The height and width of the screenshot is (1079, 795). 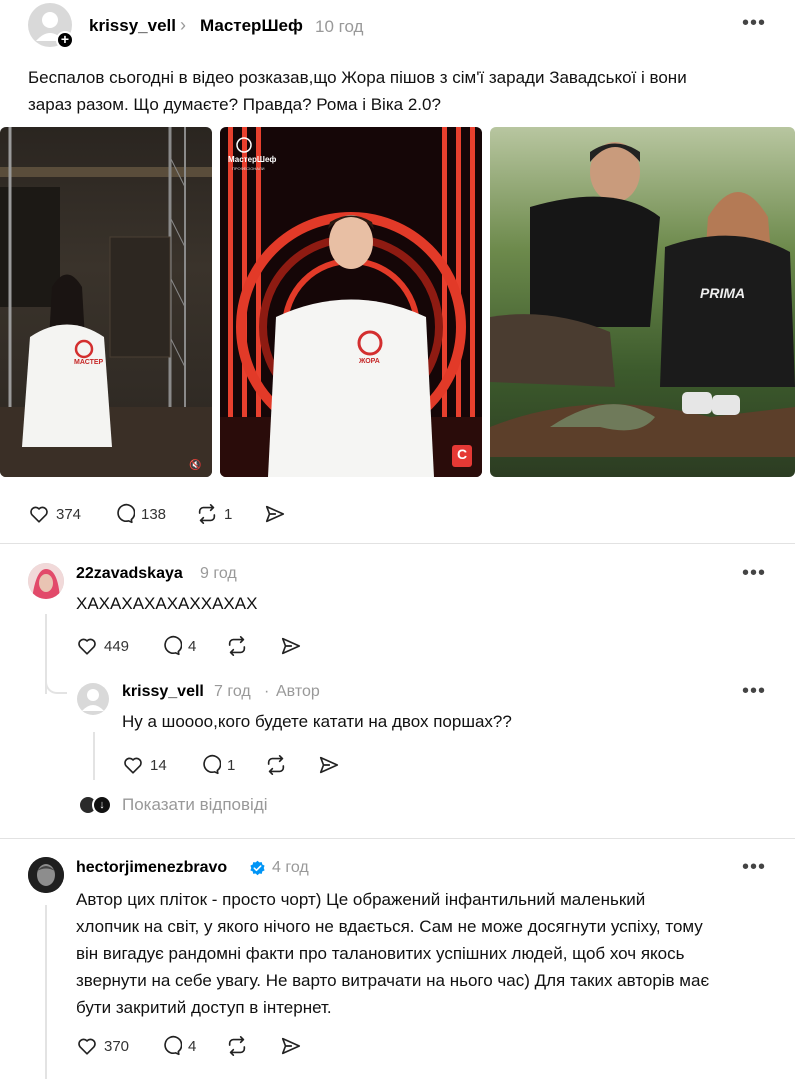 I want to click on masterchef-studio-illustration, so click(x=351, y=302).